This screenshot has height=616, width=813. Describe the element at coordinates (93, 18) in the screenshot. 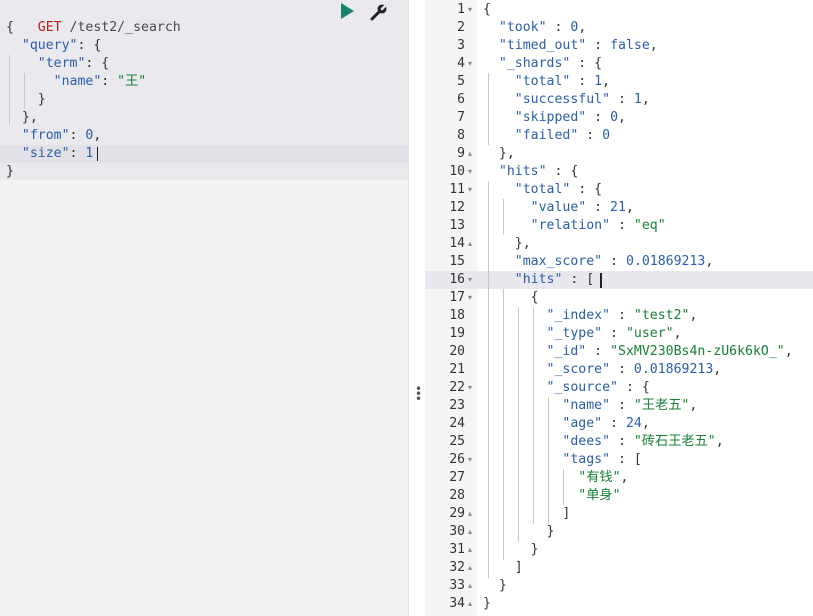

I see `request-line: GET /test2/_search` at that location.